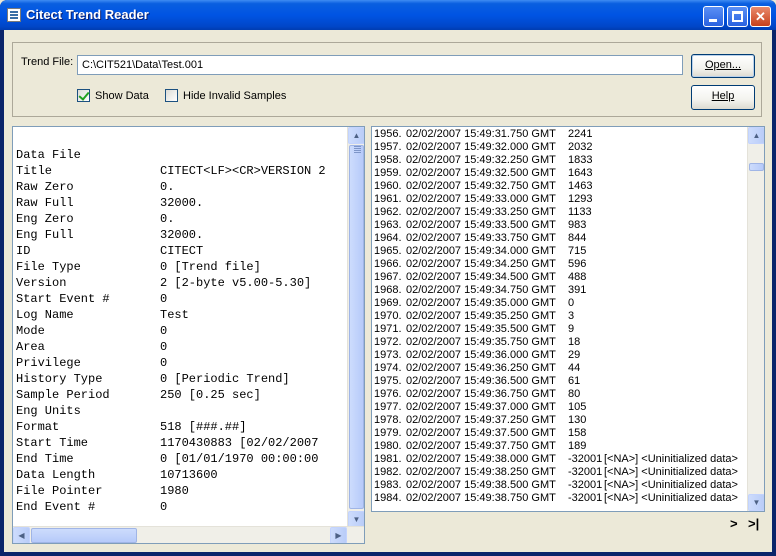 The image size is (776, 556). Describe the element at coordinates (388, 303) in the screenshot. I see `sample-index: 1969.` at that location.